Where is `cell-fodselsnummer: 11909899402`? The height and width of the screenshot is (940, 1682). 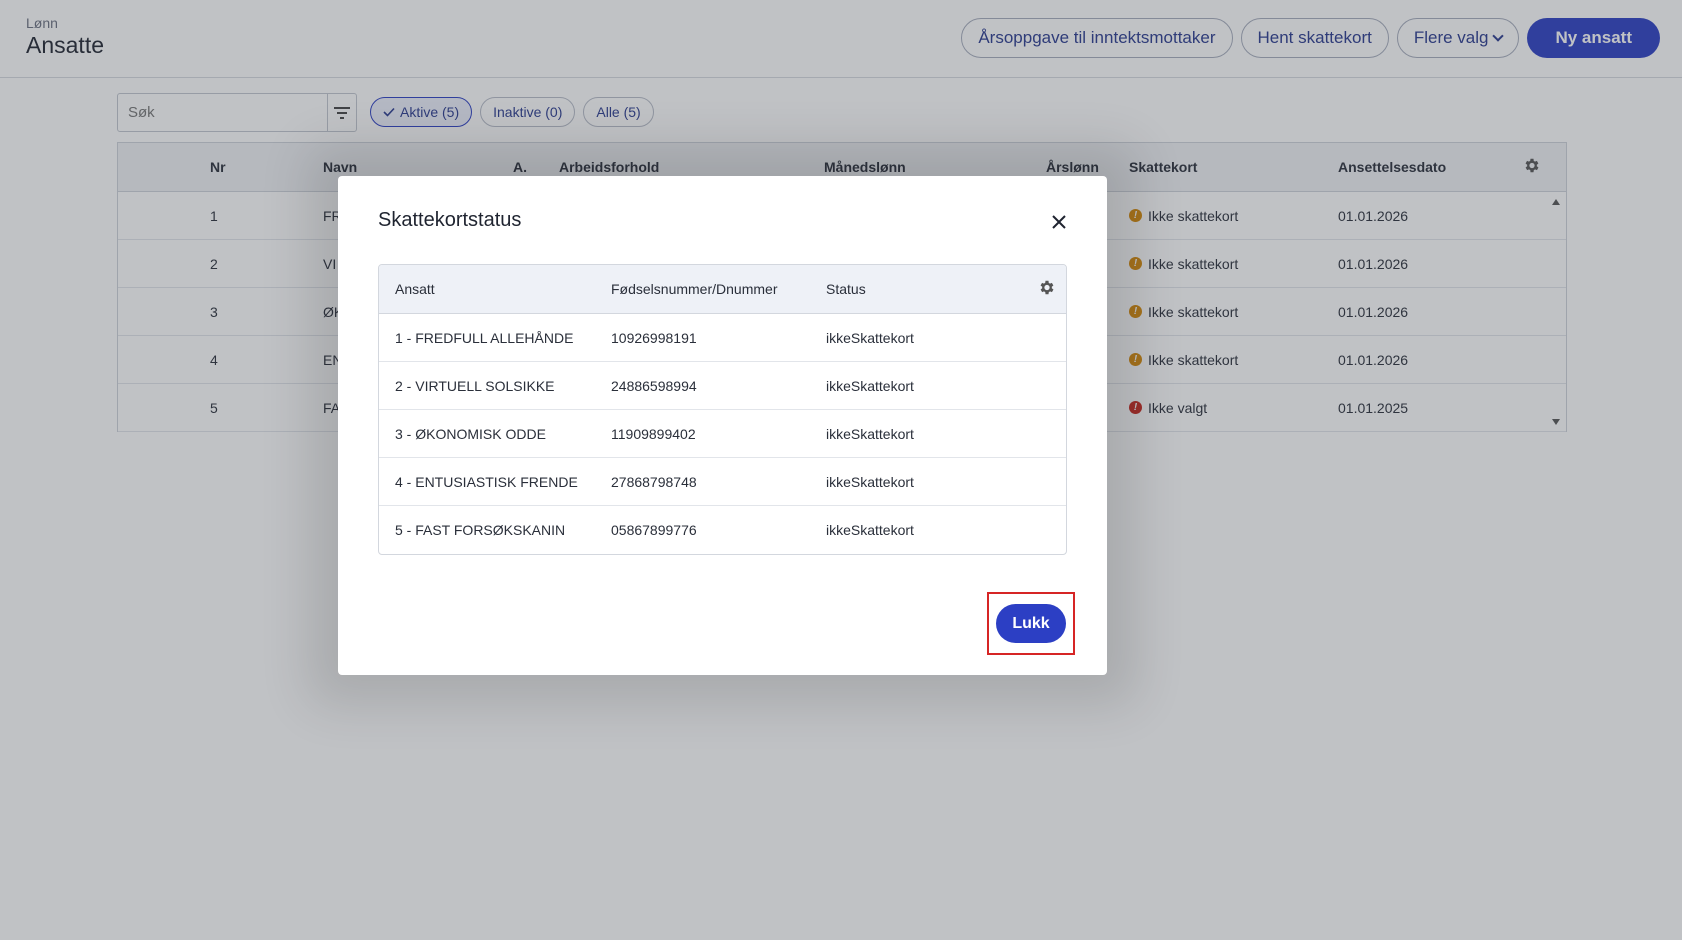
cell-fodselsnummer: 11909899402 is located at coordinates (653, 433).